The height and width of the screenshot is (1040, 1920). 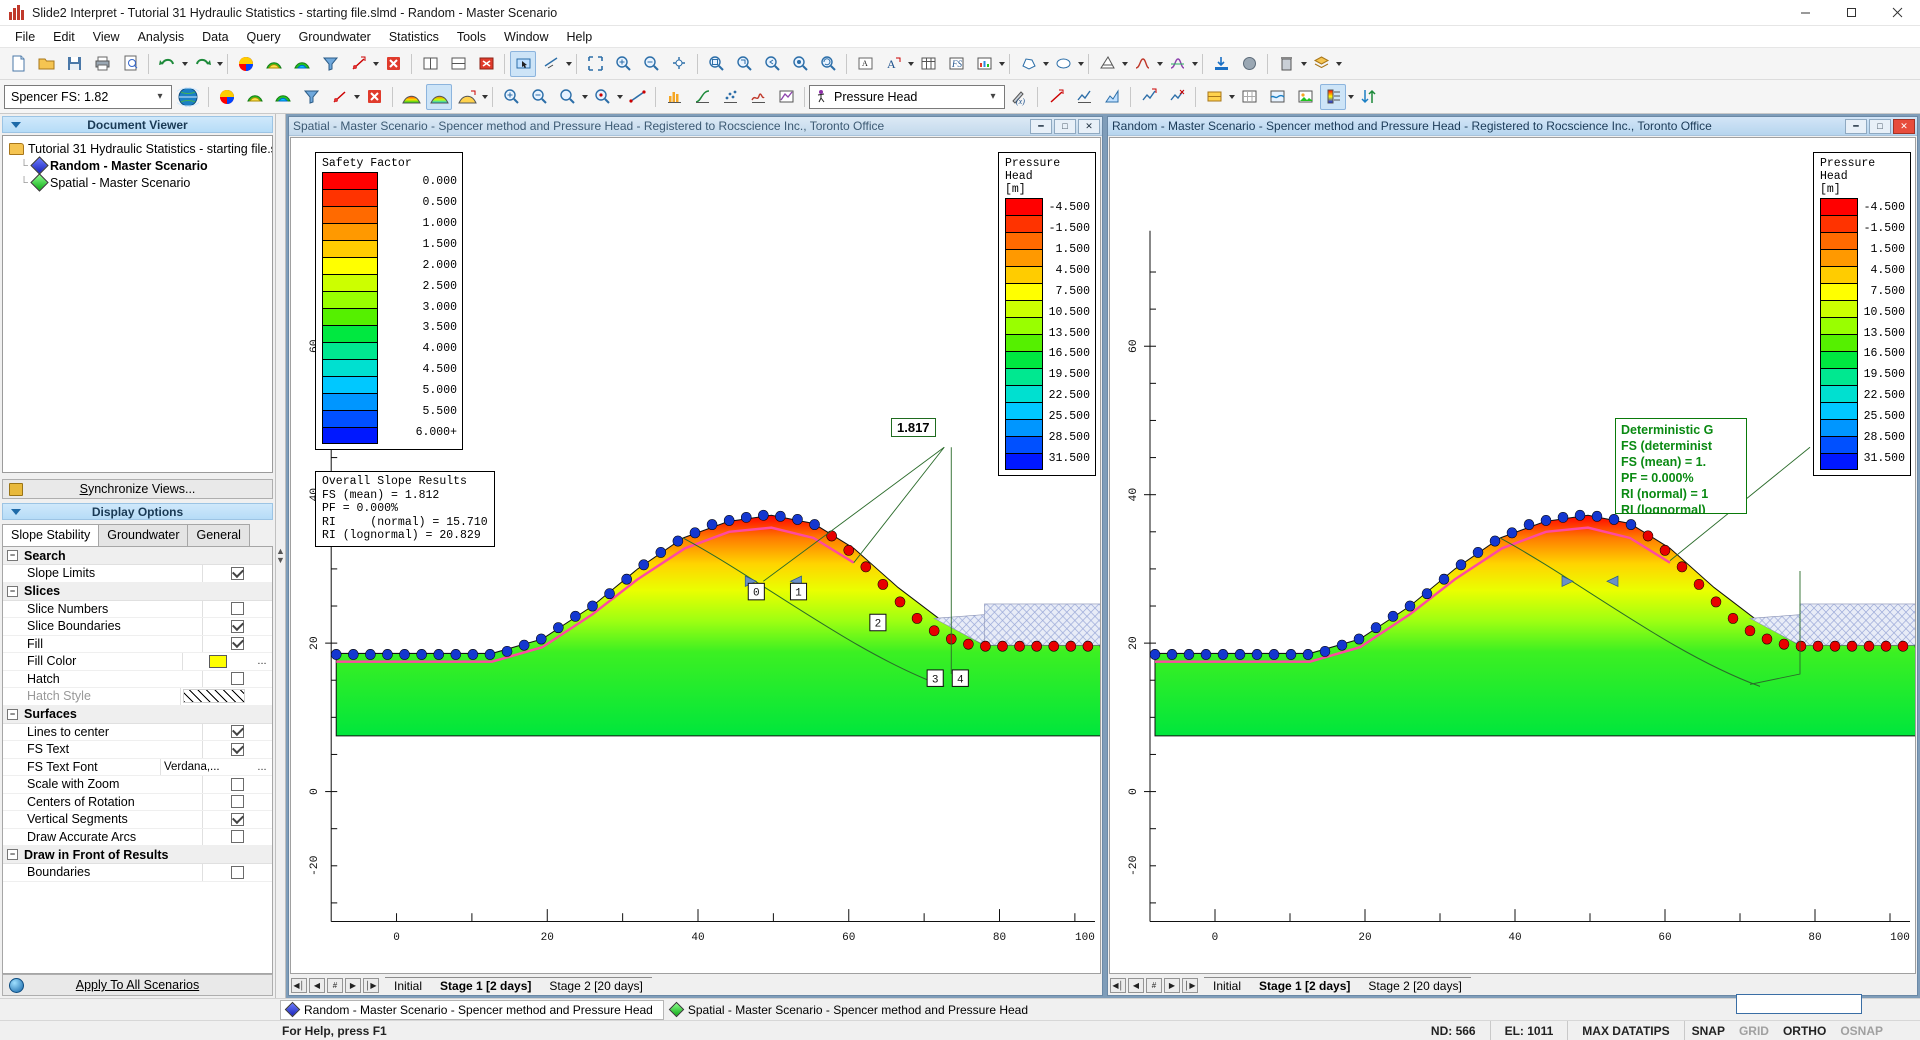 What do you see at coordinates (1880, 126) in the screenshot?
I see `random-maximize-button: □` at bounding box center [1880, 126].